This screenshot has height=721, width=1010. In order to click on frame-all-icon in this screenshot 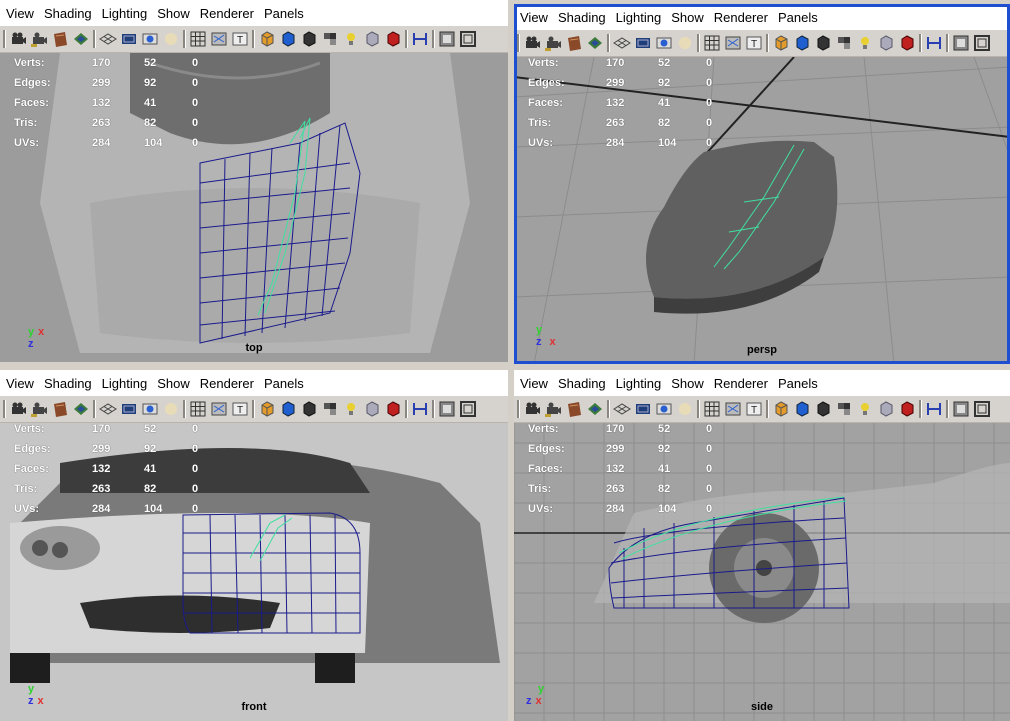, I will do `click(330, 409)`.